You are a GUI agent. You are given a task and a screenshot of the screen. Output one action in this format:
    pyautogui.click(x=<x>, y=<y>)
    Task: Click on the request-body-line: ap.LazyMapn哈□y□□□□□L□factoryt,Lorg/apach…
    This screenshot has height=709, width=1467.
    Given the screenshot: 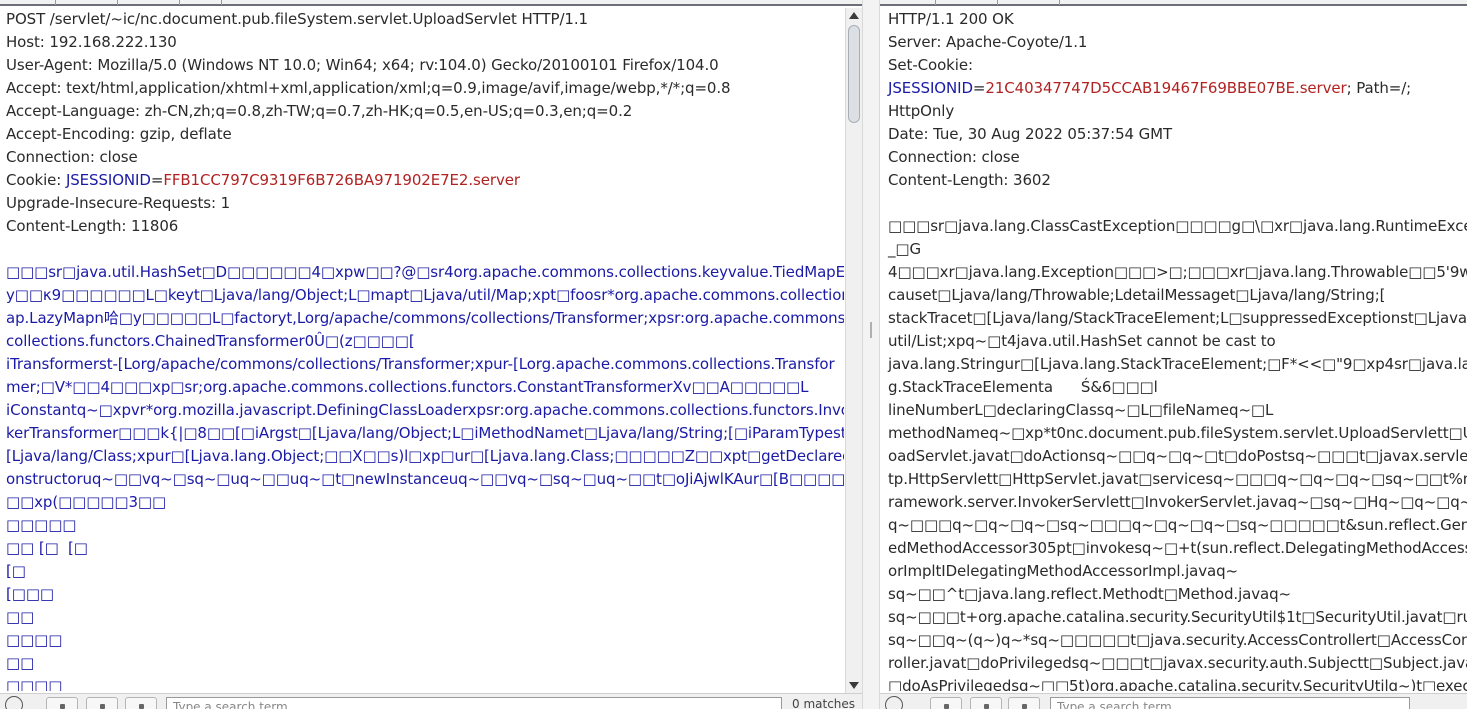 What is the action you would take?
    pyautogui.click(x=425, y=318)
    